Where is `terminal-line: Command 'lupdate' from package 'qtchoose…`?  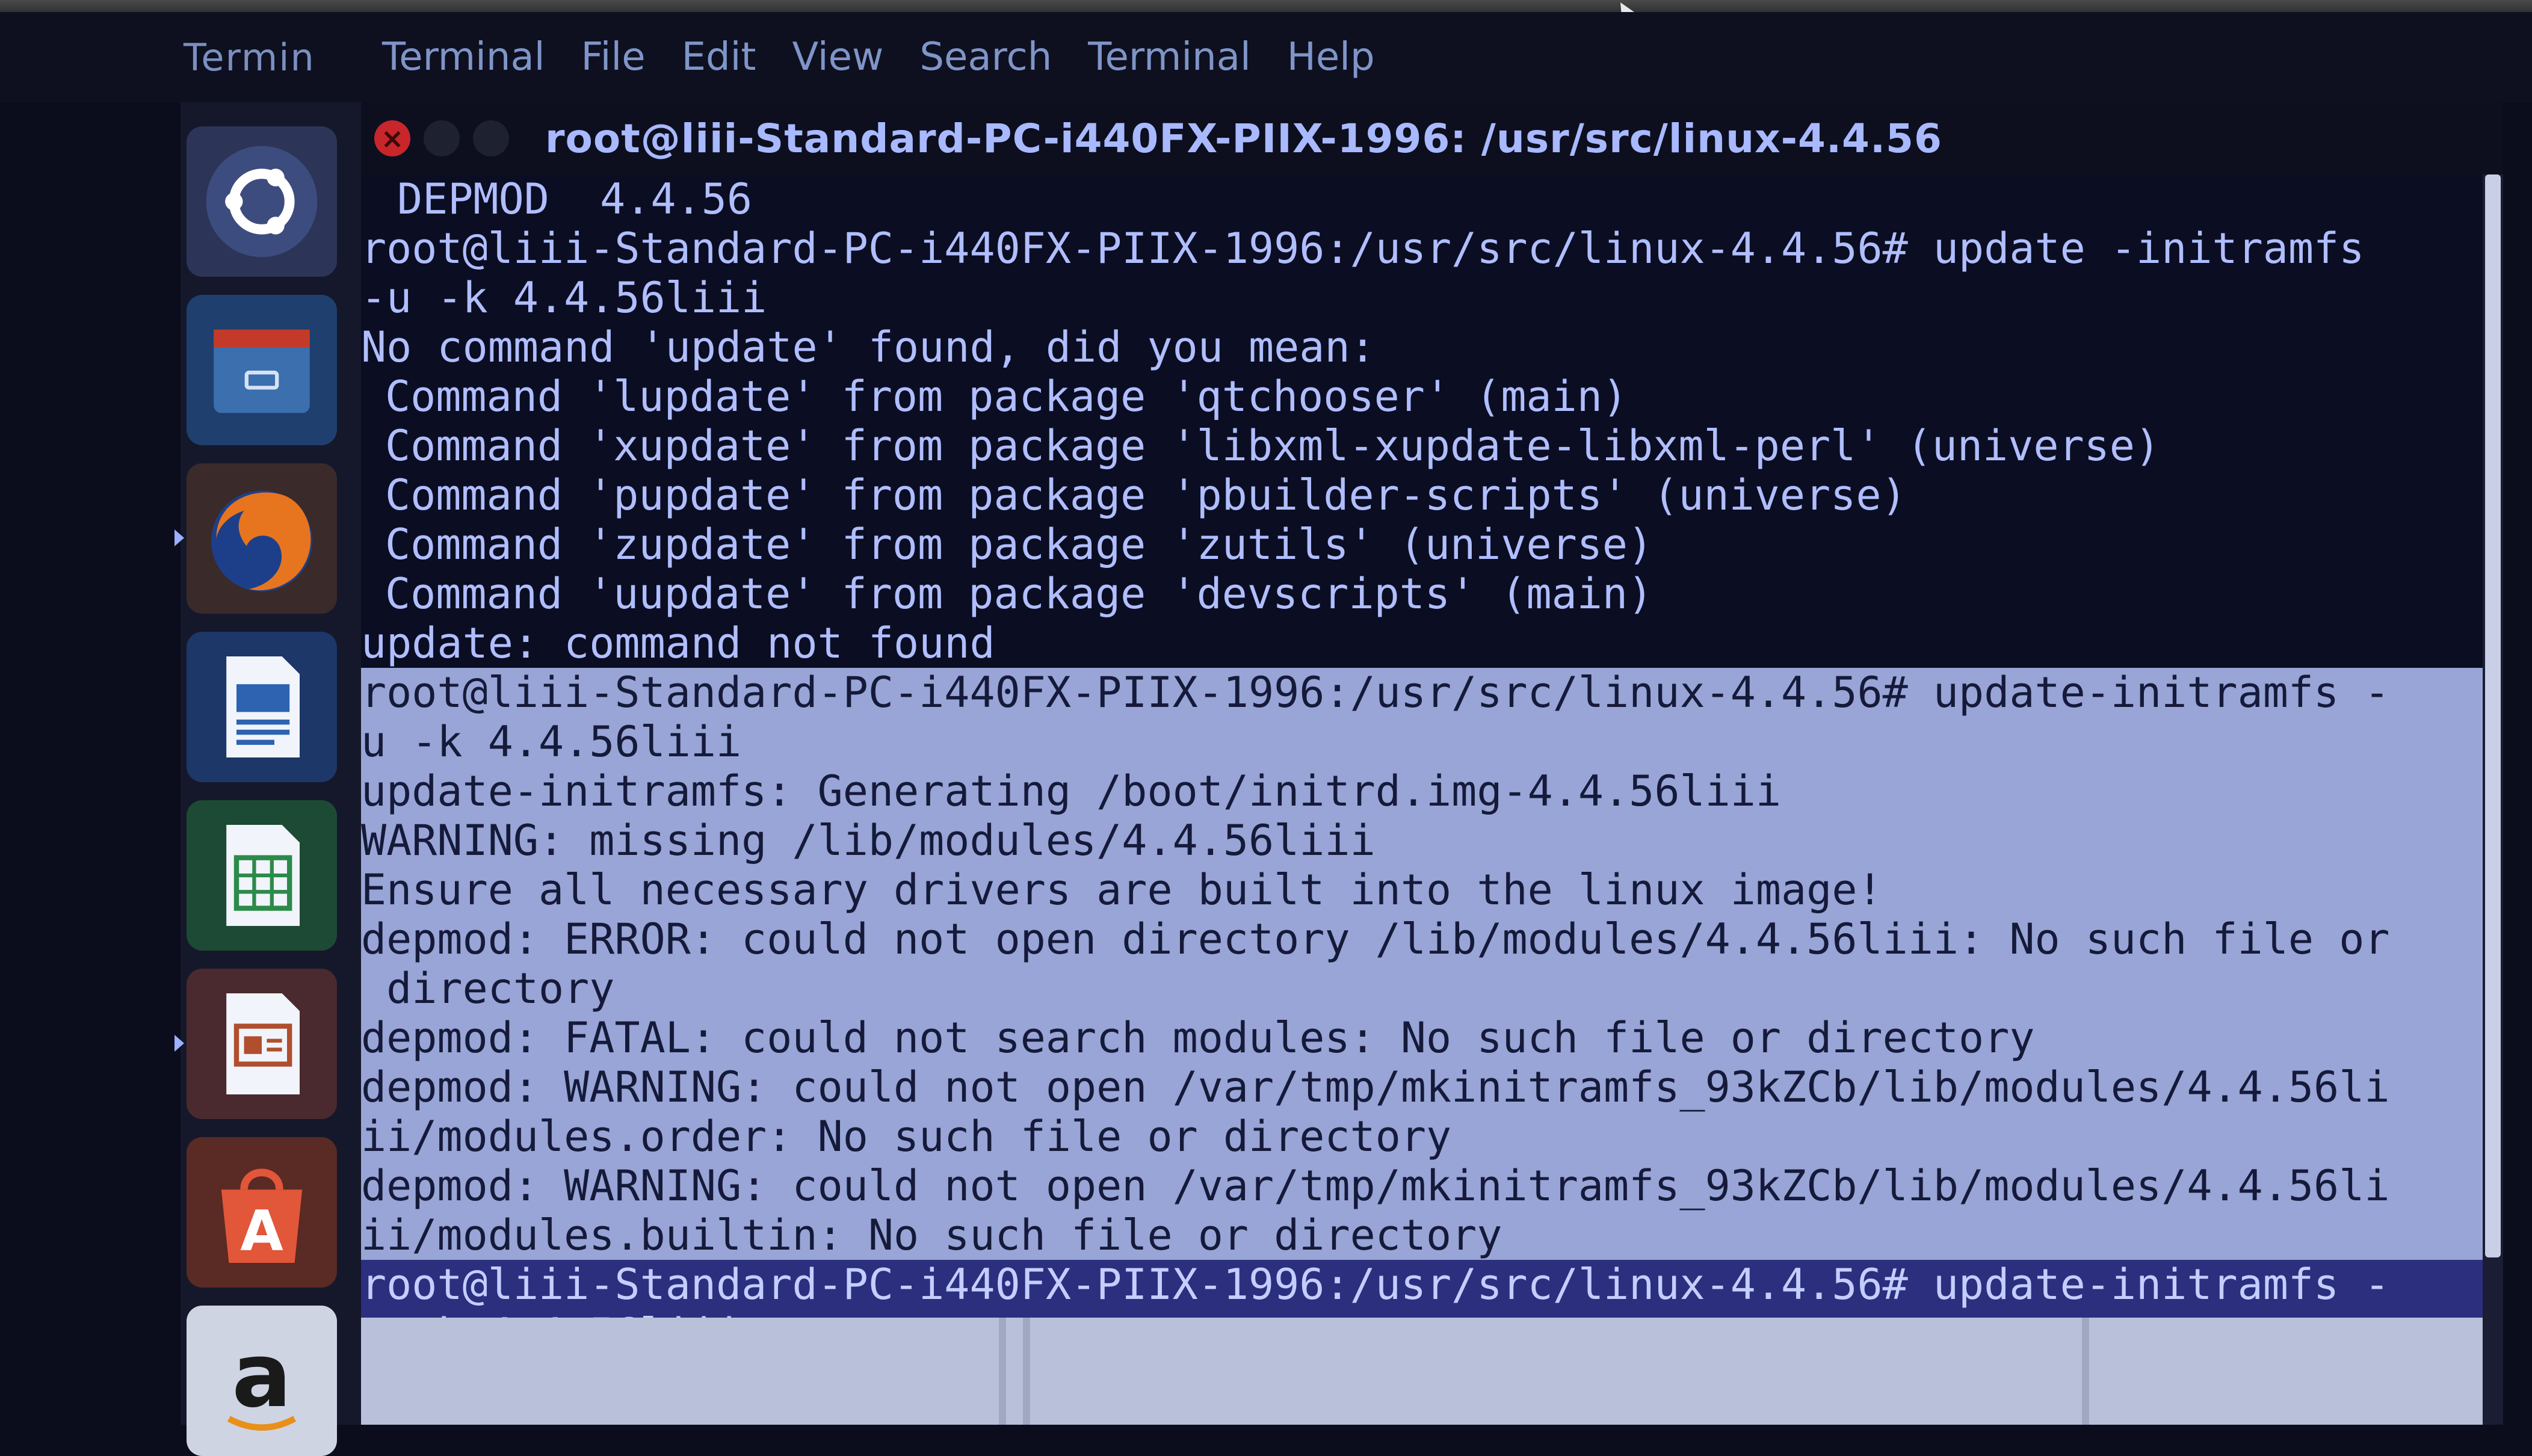
terminal-line: Command 'lupdate' from package 'qtchoose… is located at coordinates (1006, 397).